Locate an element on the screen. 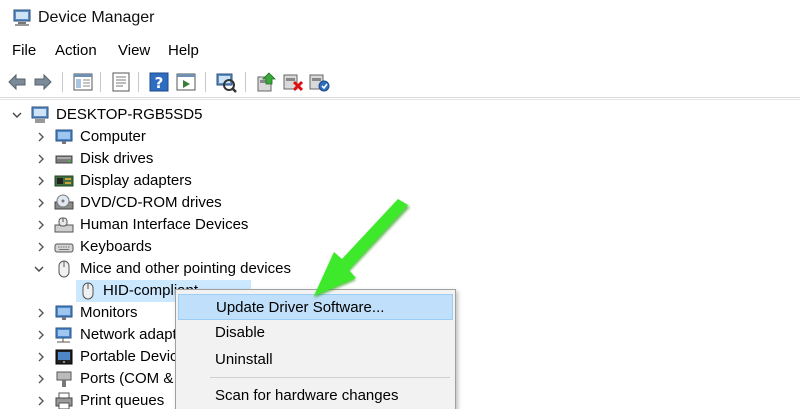 The width and height of the screenshot is (800, 409). tree-item-dvd-drives: DVD/CD-ROM drives is located at coordinates (150, 203).